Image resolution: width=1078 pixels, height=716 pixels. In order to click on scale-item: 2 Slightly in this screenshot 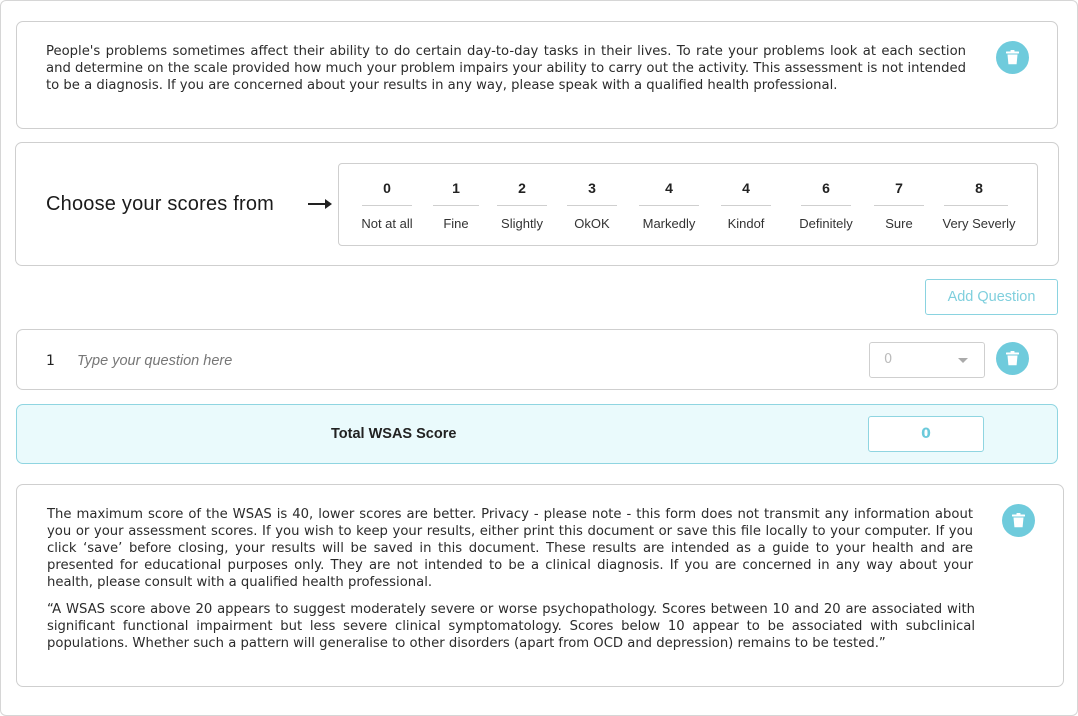, I will do `click(522, 204)`.